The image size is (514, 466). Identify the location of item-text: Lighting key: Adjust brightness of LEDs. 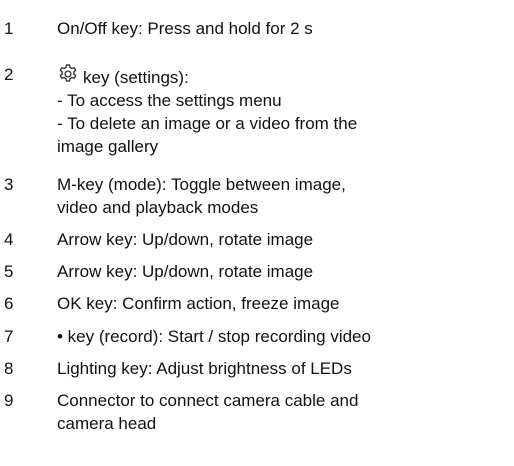
(275, 368).